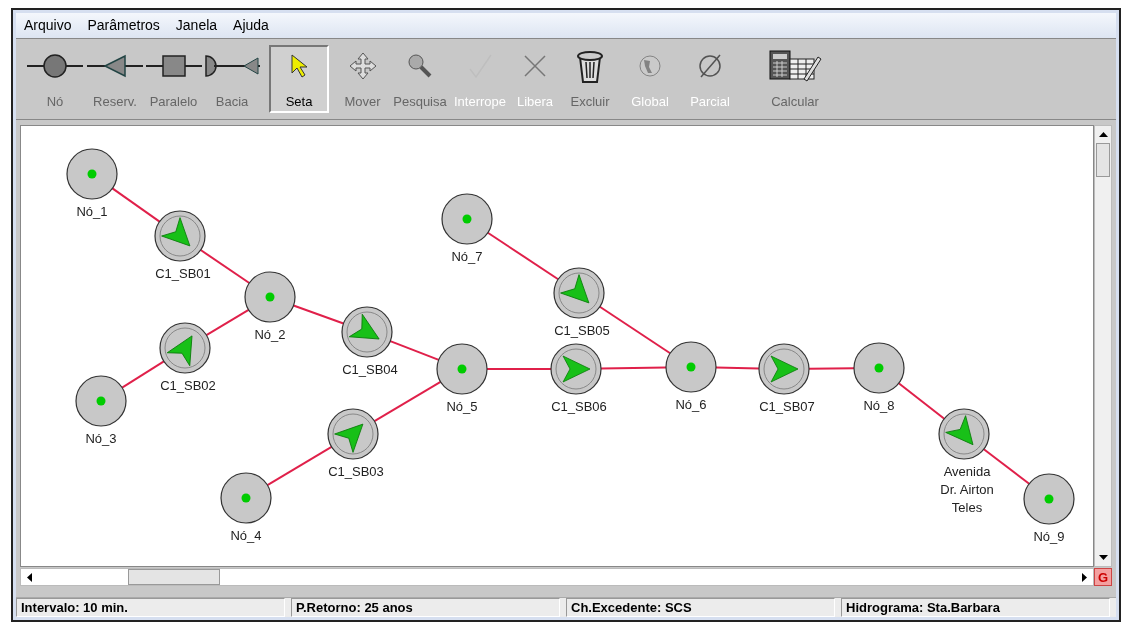 The image size is (1133, 627). What do you see at coordinates (467, 256) in the screenshot?
I see `node-label: Nó_7` at bounding box center [467, 256].